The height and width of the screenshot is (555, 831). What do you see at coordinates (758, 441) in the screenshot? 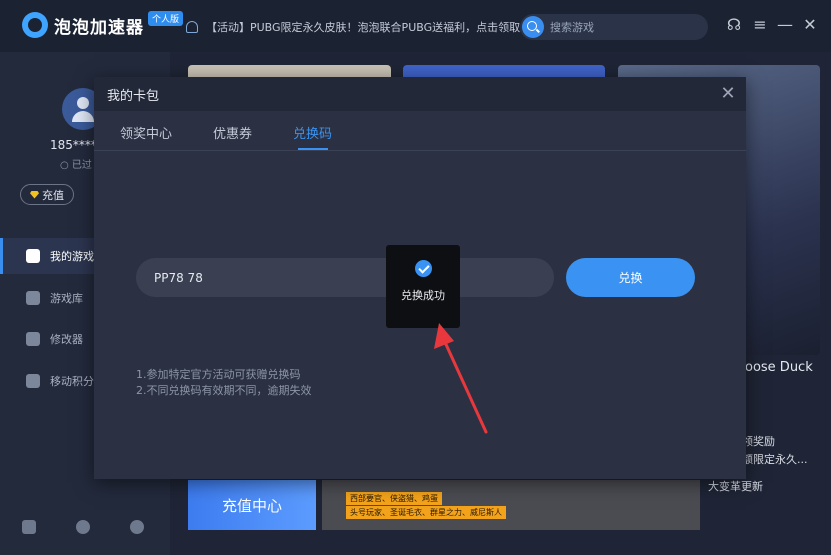
I see `promo-line: 领奖励` at bounding box center [758, 441].